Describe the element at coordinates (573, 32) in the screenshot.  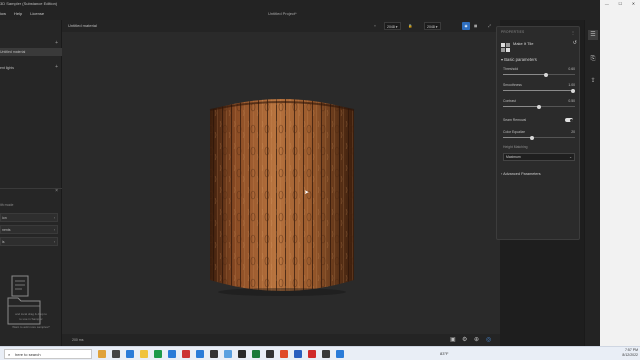
I see `panel-options-icon: ⋮` at that location.